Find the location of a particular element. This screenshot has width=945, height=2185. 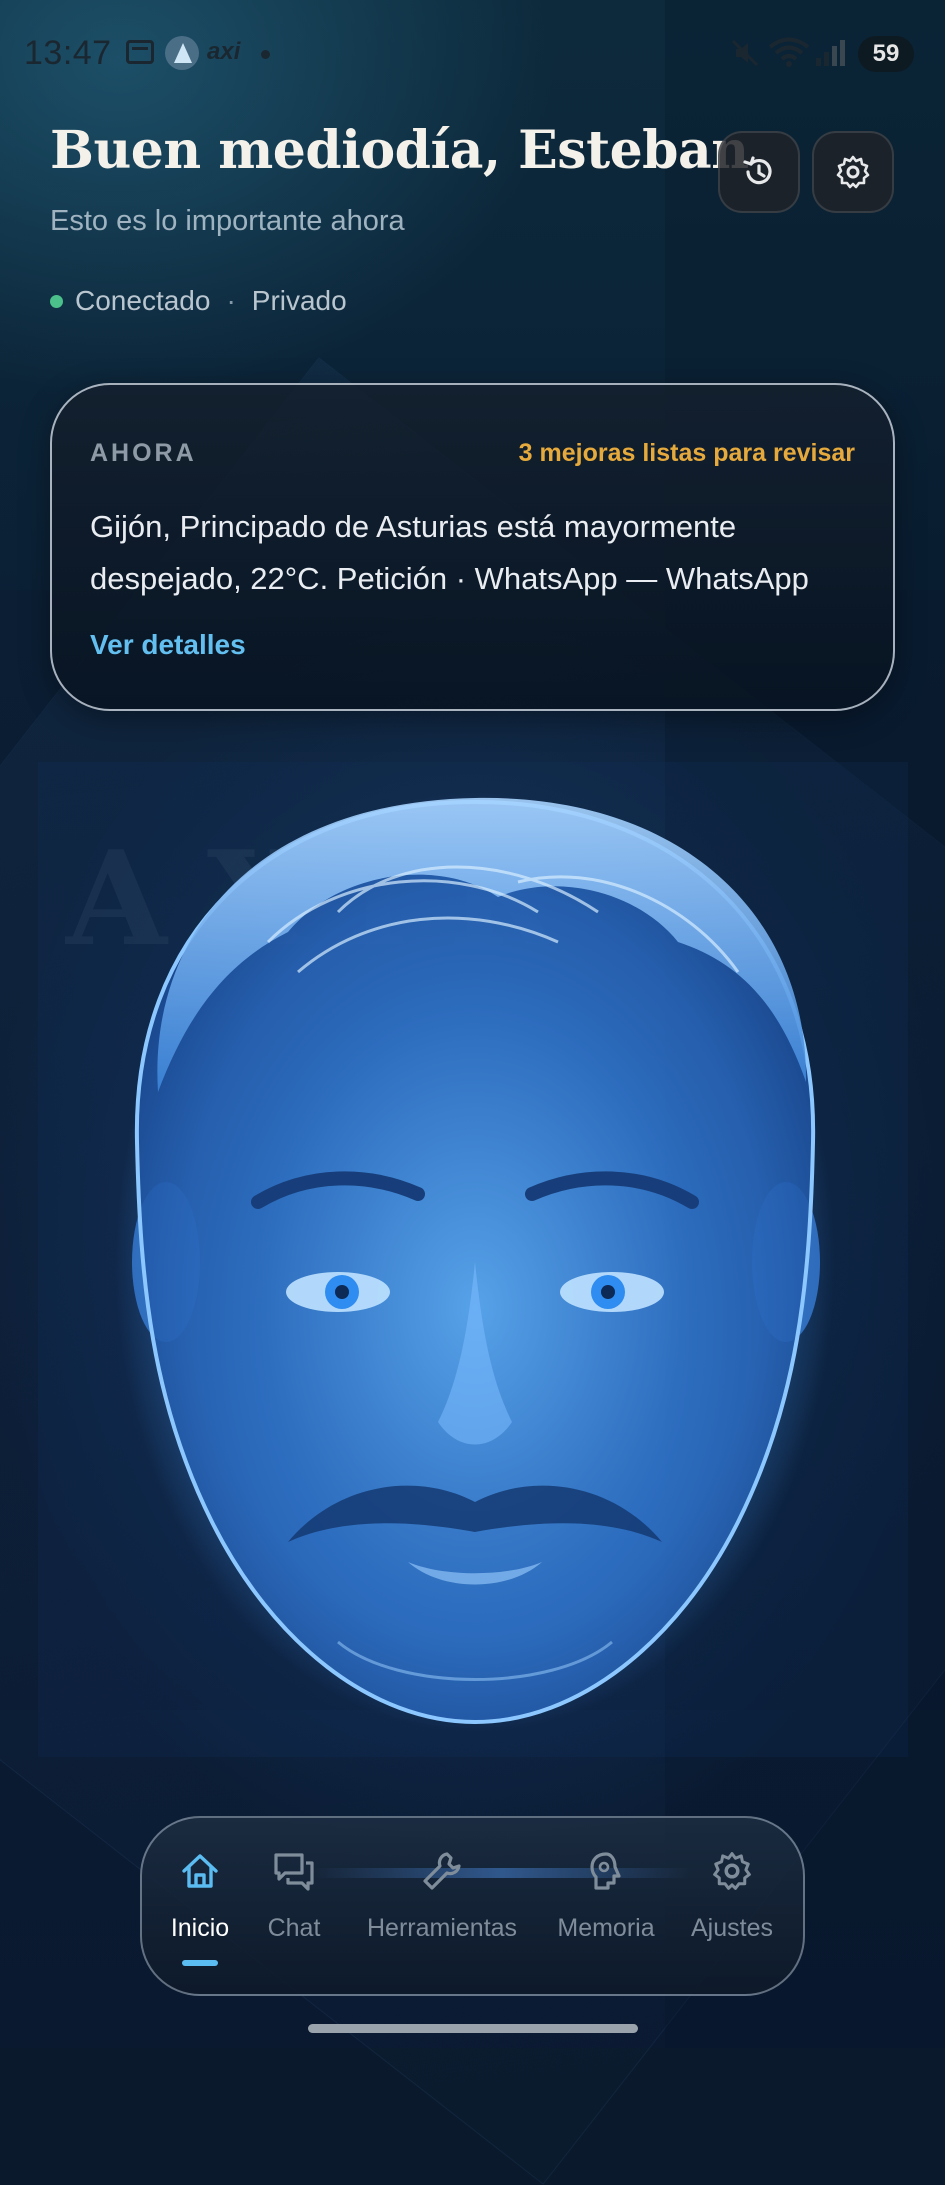

wrench-icon is located at coordinates (442, 1871).